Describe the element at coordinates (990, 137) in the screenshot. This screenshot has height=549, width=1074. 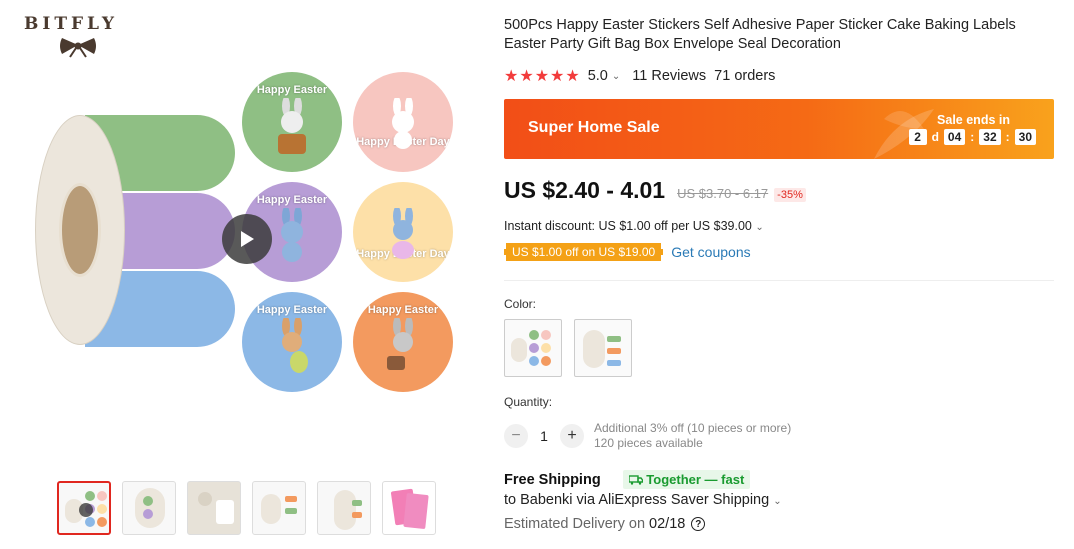
I see `countdown-minutes: 32` at that location.